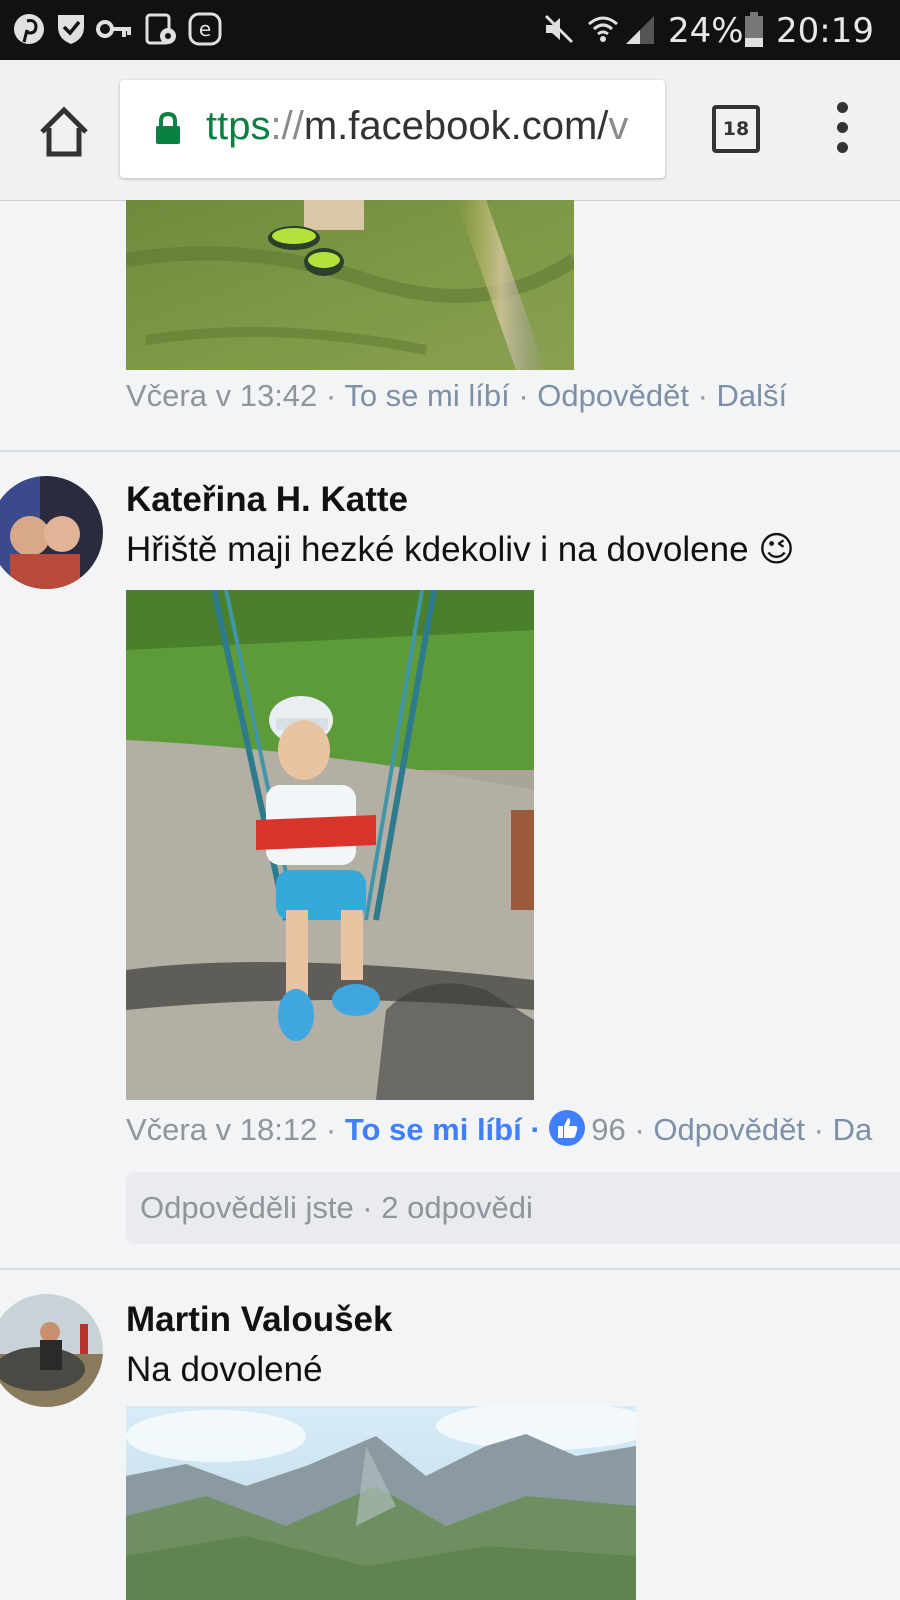 This screenshot has height=1600, width=900. I want to click on svg-text: e, so click(205, 29).